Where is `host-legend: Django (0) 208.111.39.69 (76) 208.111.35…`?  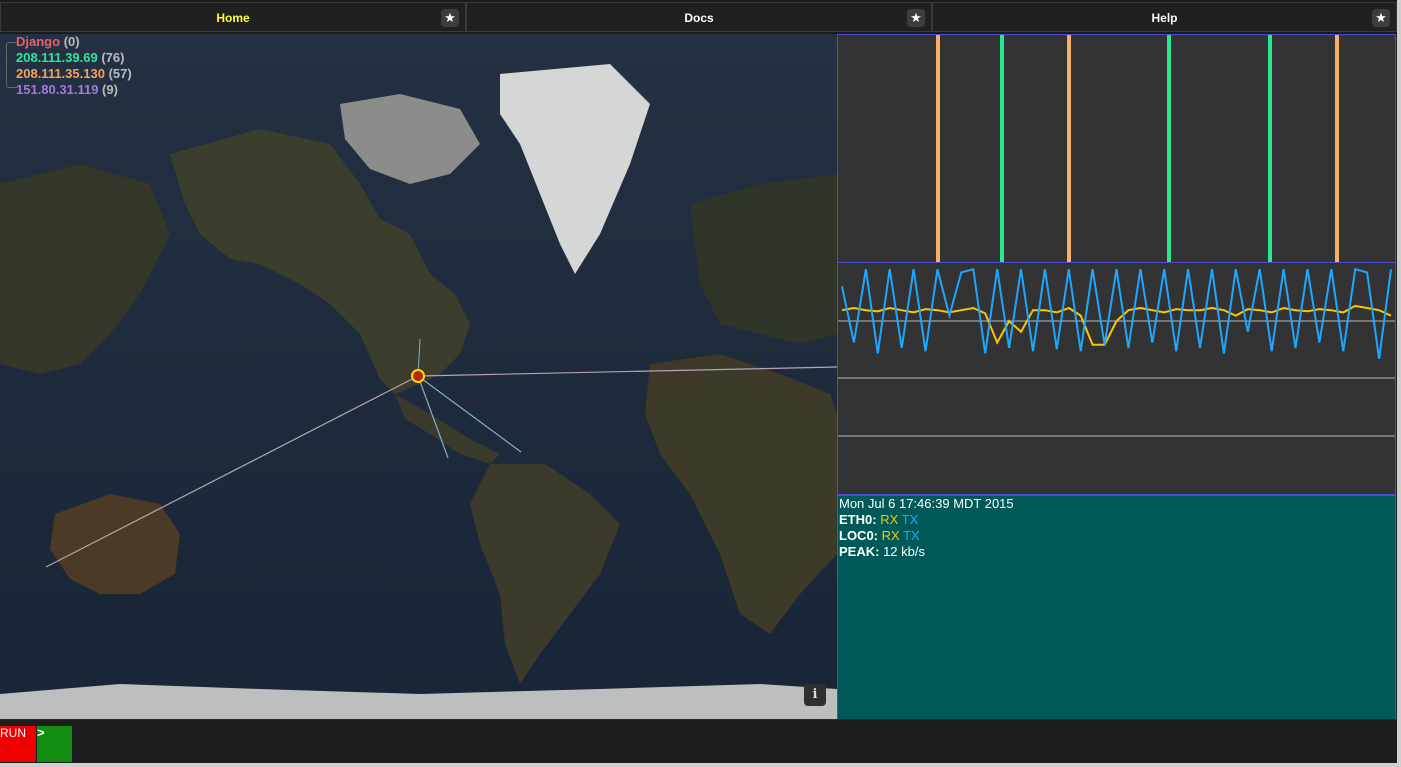
host-legend: Django (0) 208.111.39.69 (76) 208.111.35… is located at coordinates (74, 66).